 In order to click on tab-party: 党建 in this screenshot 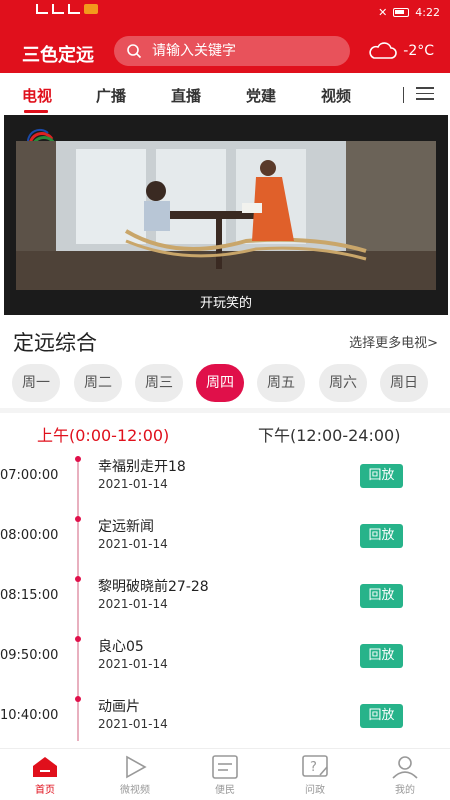, I will do `click(261, 95)`.